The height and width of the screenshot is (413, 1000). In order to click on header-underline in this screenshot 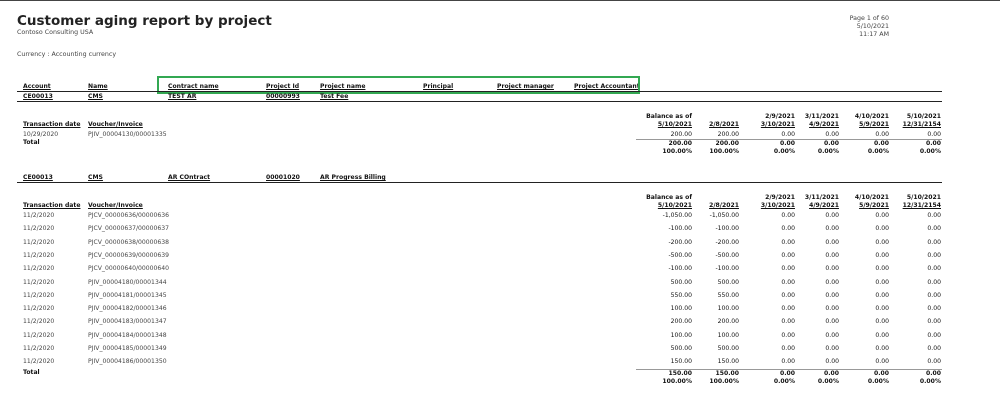, I will do `click(479, 91)`.